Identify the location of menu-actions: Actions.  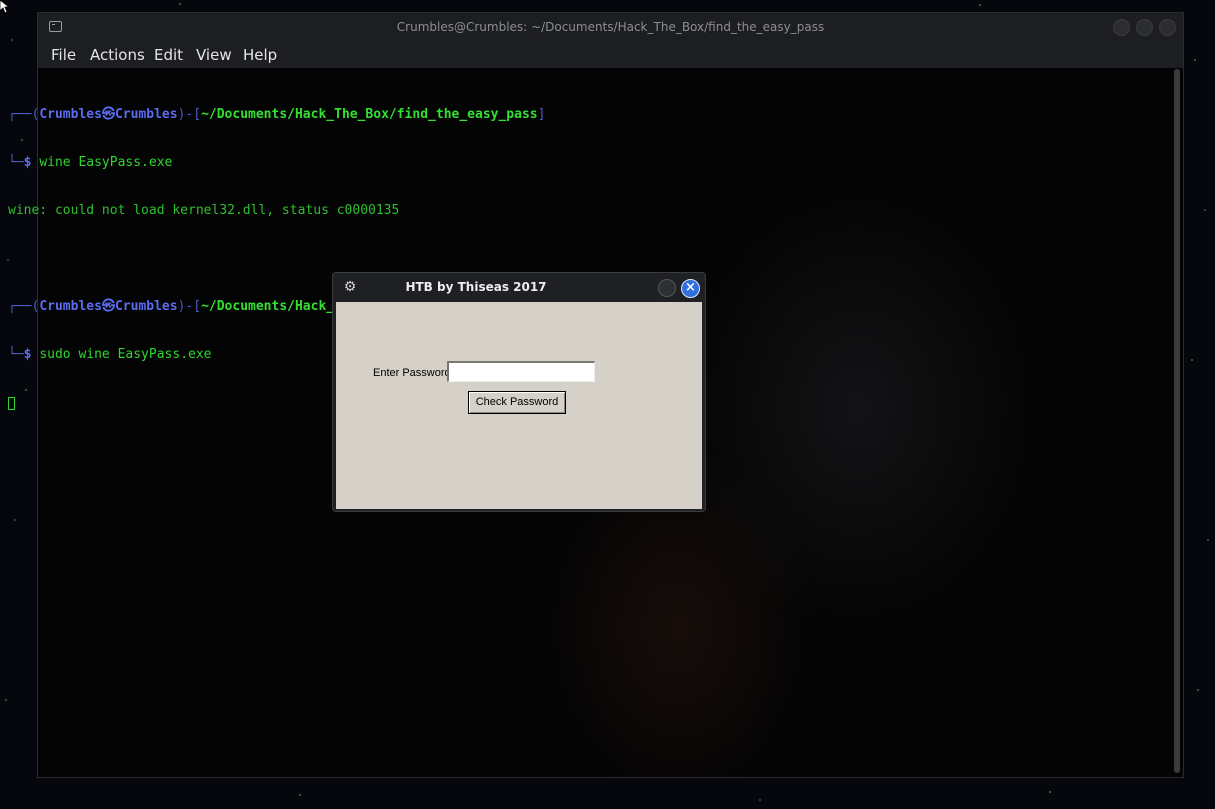
(117, 55).